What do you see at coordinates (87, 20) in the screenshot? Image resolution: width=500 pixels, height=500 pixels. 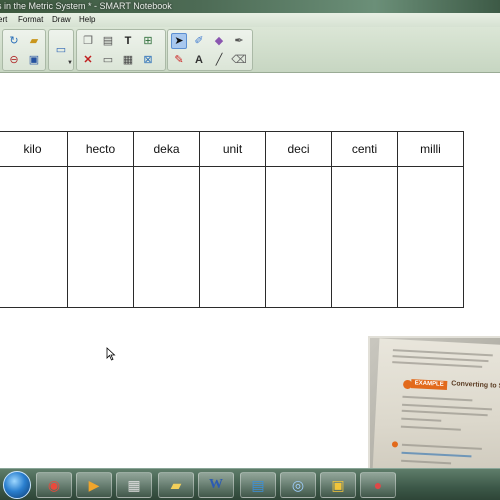 I see `menu-help: Help` at bounding box center [87, 20].